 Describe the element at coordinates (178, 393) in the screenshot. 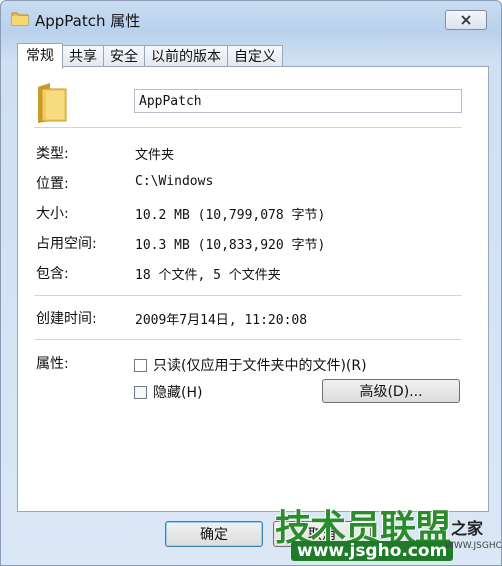

I see `hidden-checkbox-label: 隐藏(H)` at that location.